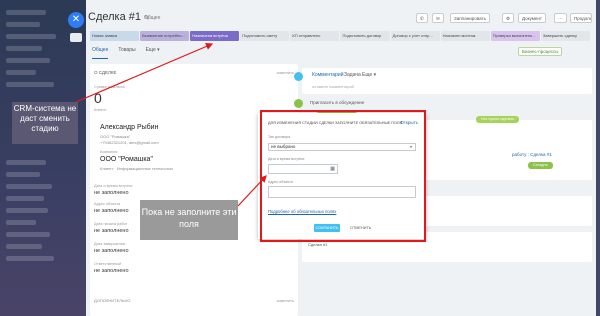  Describe the element at coordinates (265, 36) in the screenshot. I see `stage-item: Подготовить смету` at that location.